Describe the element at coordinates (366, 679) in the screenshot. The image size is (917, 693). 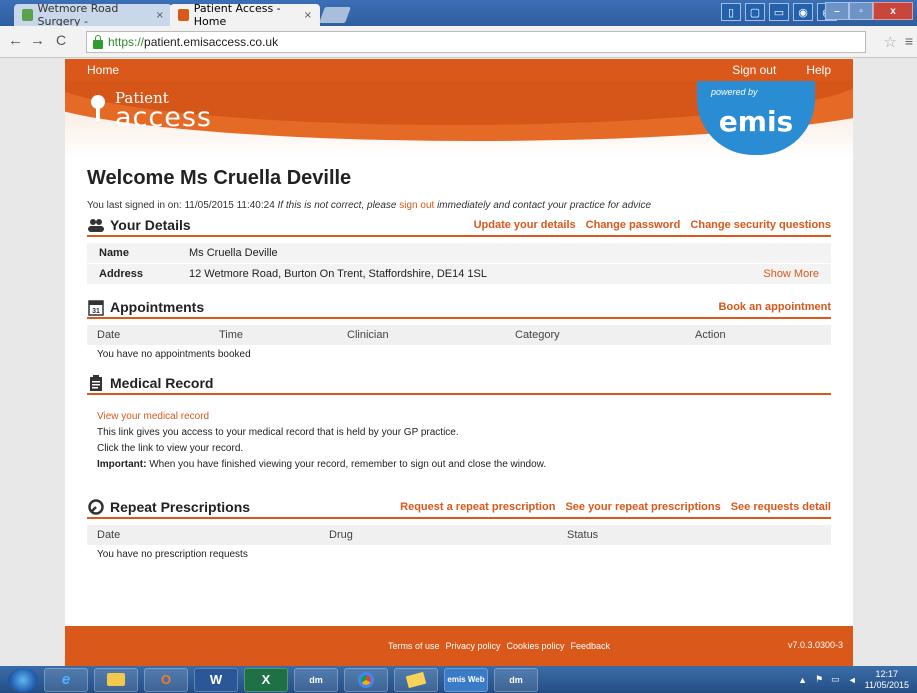
I see `chrome-icon` at that location.